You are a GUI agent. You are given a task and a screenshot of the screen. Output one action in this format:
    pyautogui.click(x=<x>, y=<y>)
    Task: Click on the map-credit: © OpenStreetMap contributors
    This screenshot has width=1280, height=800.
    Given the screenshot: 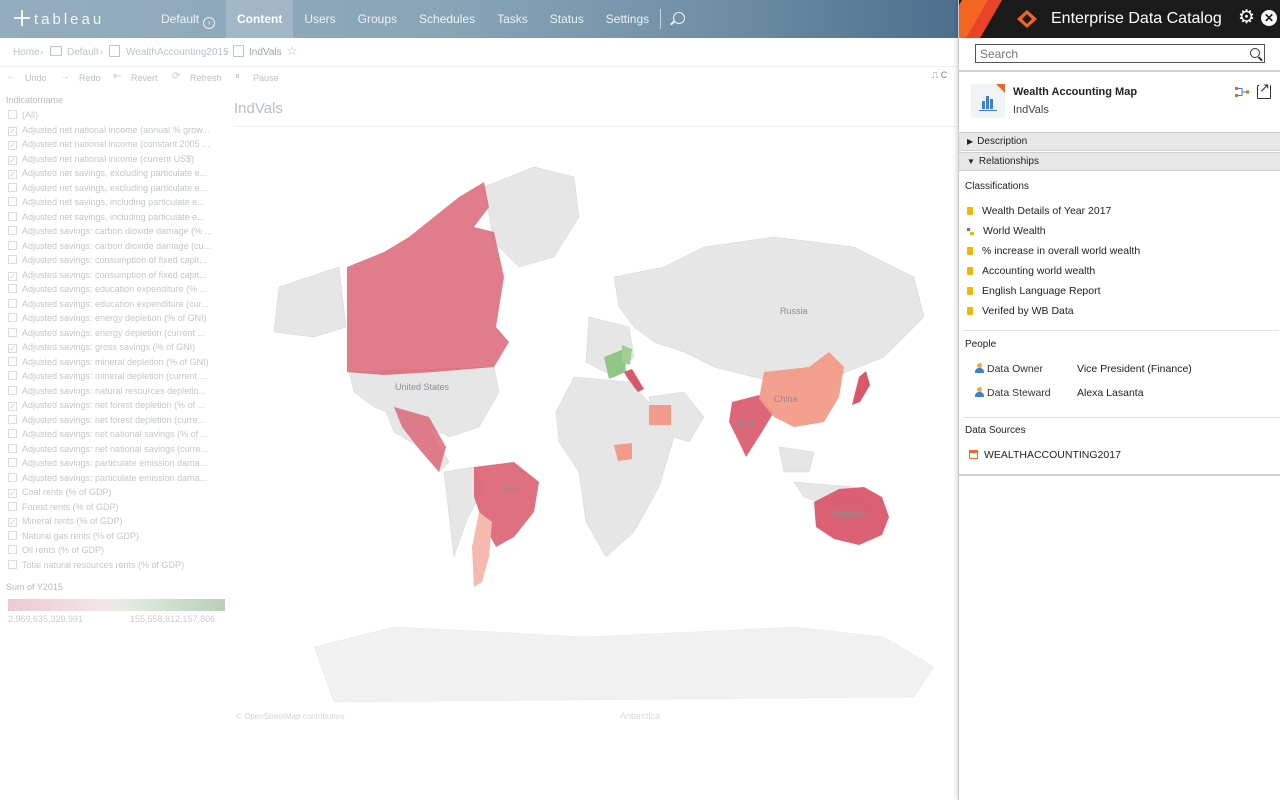 What is the action you would take?
    pyautogui.click(x=290, y=716)
    